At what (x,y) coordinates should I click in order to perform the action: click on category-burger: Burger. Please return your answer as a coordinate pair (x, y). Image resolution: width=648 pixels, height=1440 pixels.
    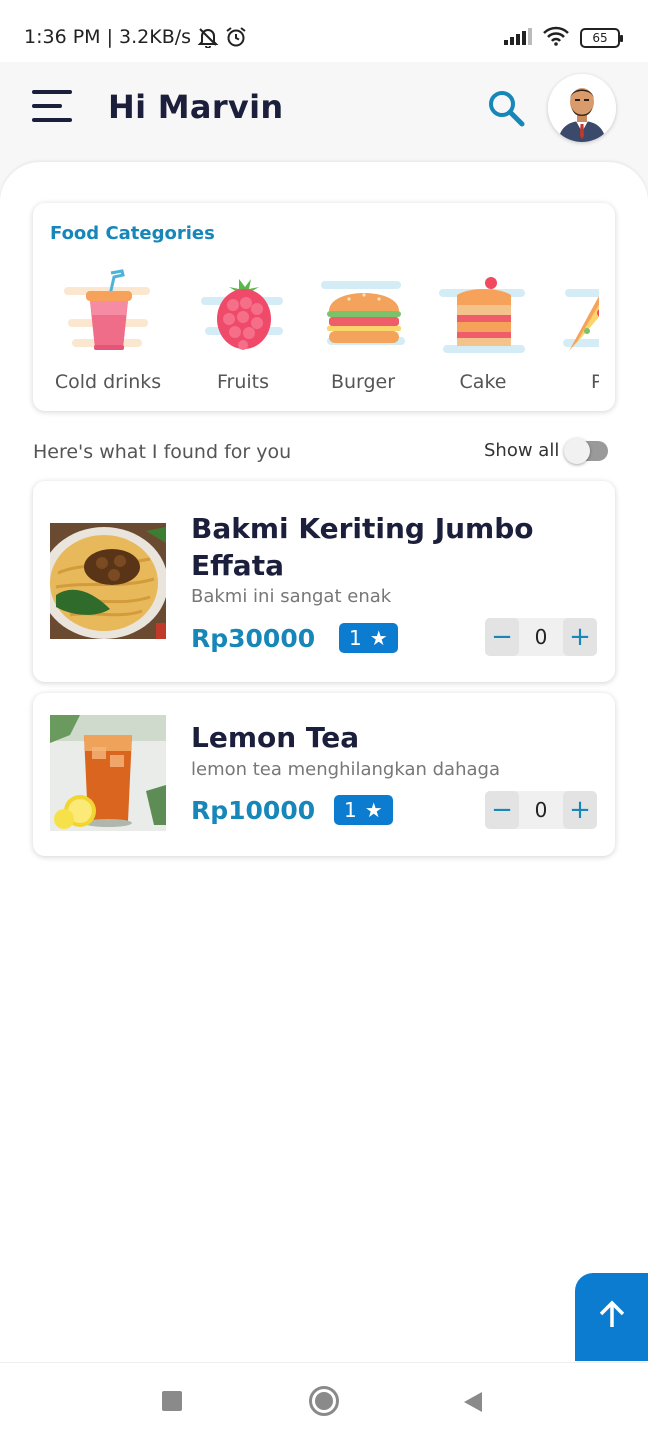
    Looking at the image, I should click on (363, 333).